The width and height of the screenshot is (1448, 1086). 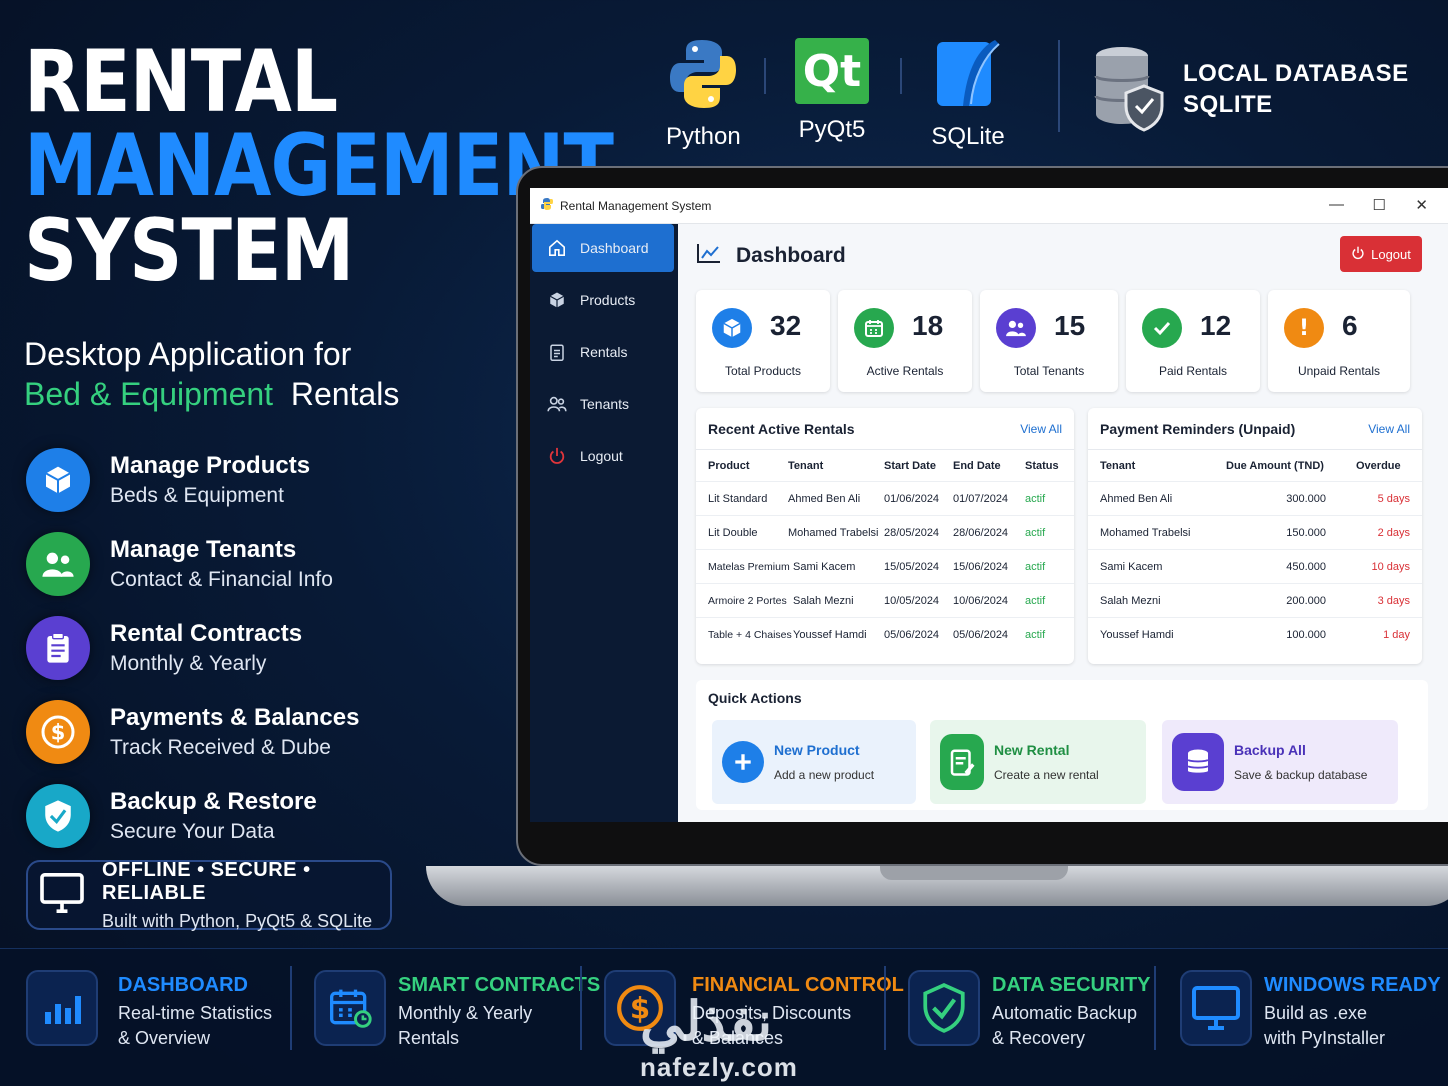 I want to click on localdb-line-1: LOCAL DATABASE, so click(x=1296, y=73).